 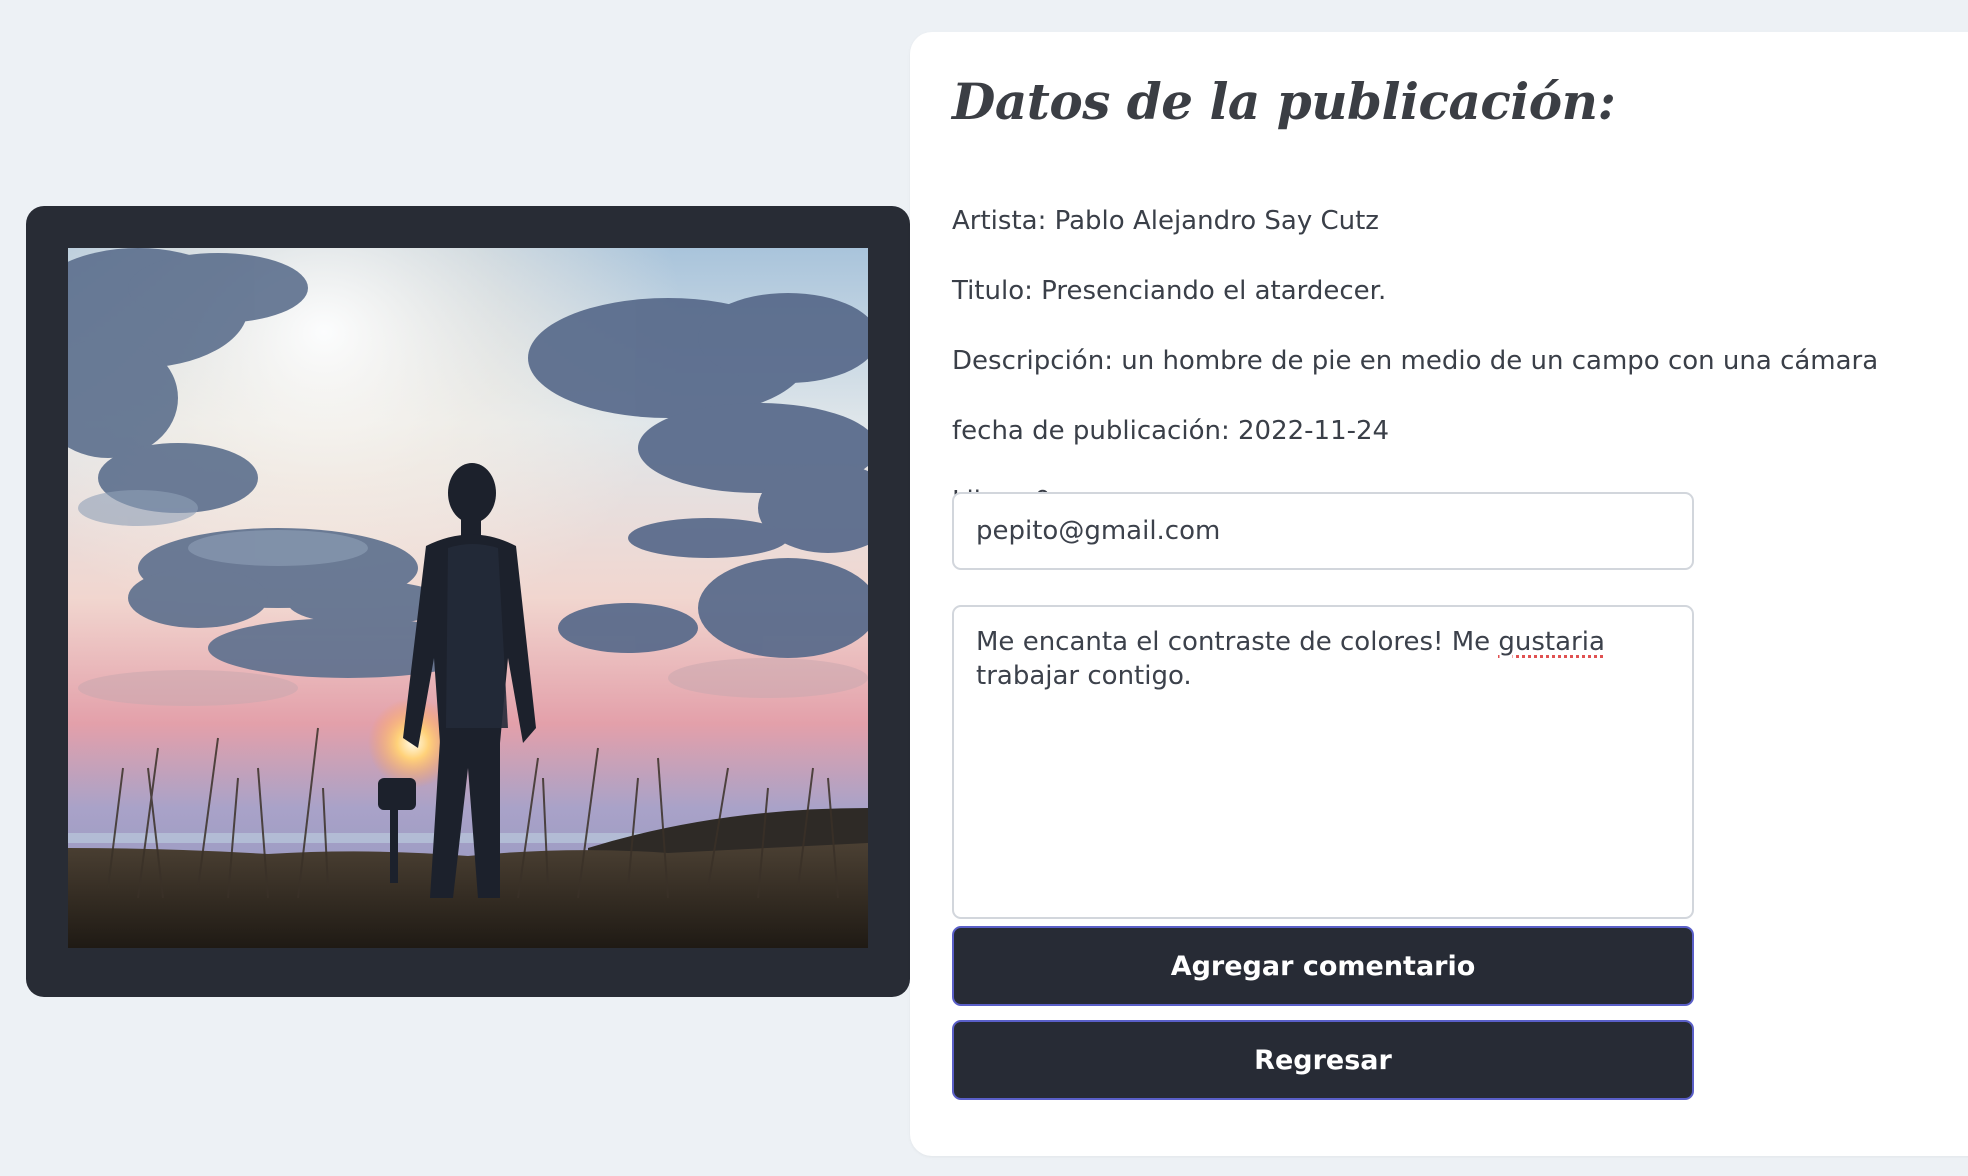 What do you see at coordinates (1036, 361) in the screenshot?
I see `description-label: Descripción` at bounding box center [1036, 361].